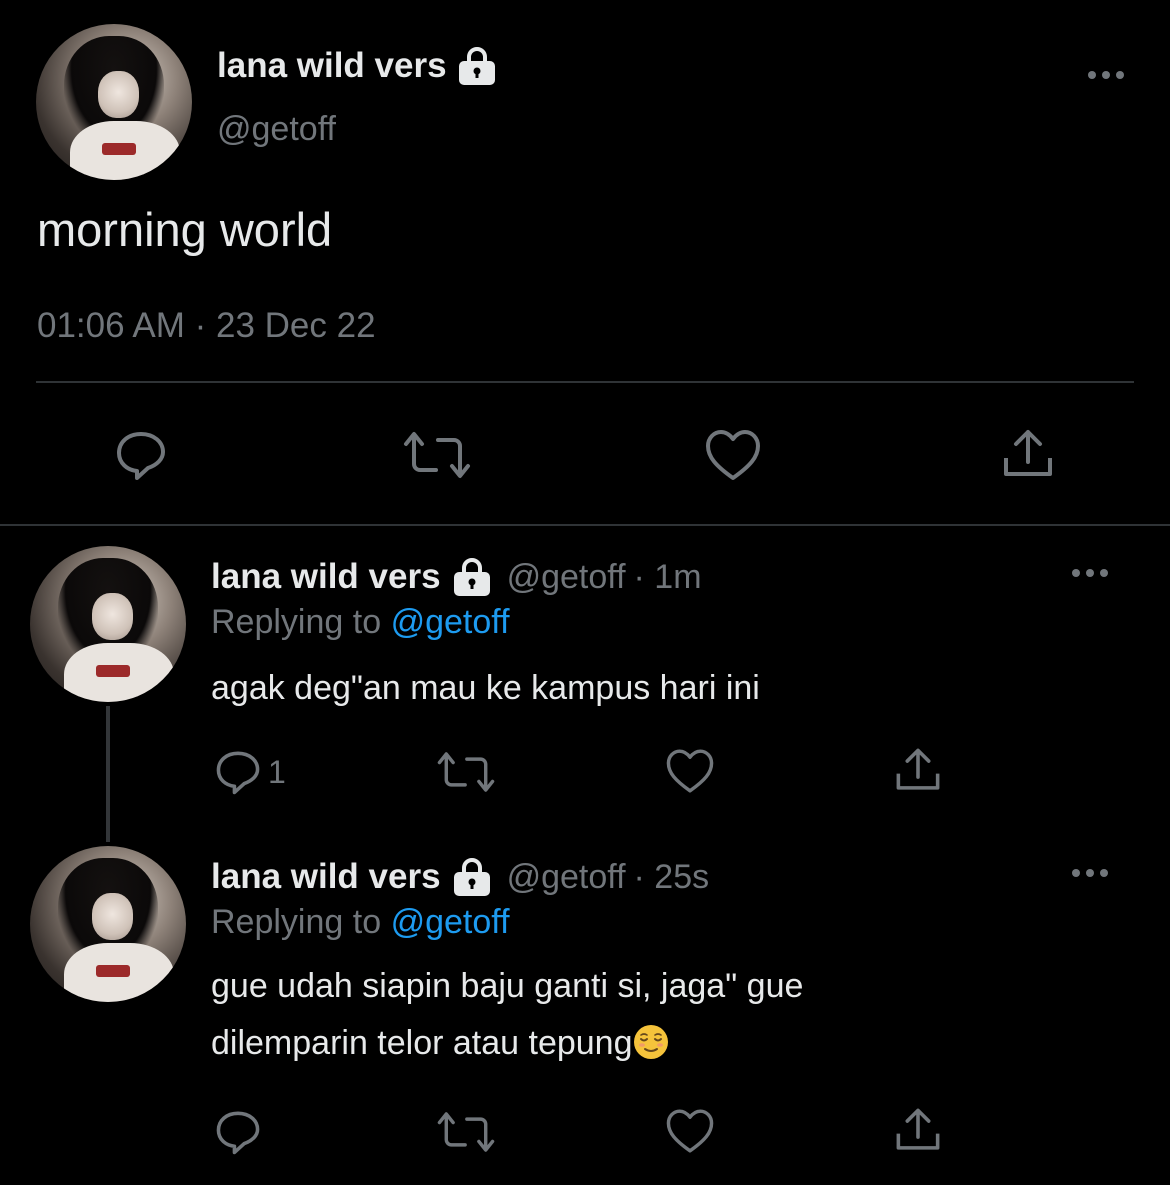 The width and height of the screenshot is (1170, 1185). I want to click on tweet-text: morning world, so click(185, 229).